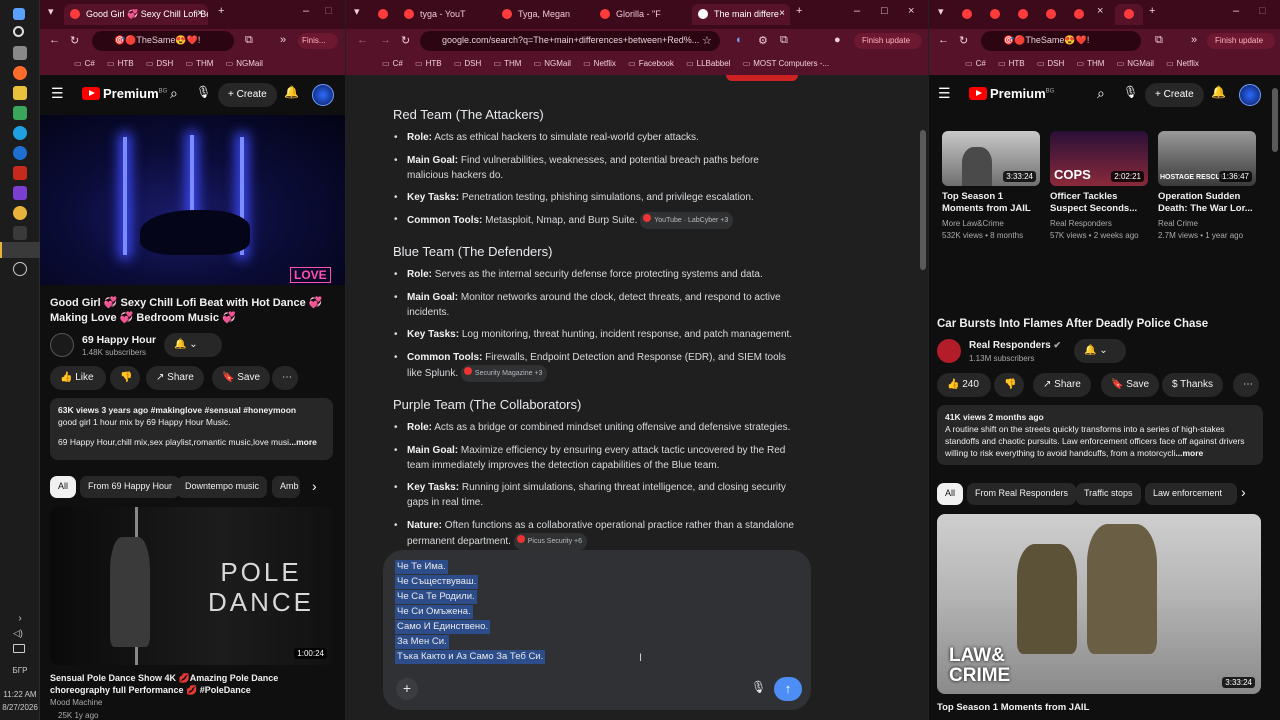 The height and width of the screenshot is (720, 1280). Describe the element at coordinates (384, 14) in the screenshot. I see `tab-youtube-music` at that location.